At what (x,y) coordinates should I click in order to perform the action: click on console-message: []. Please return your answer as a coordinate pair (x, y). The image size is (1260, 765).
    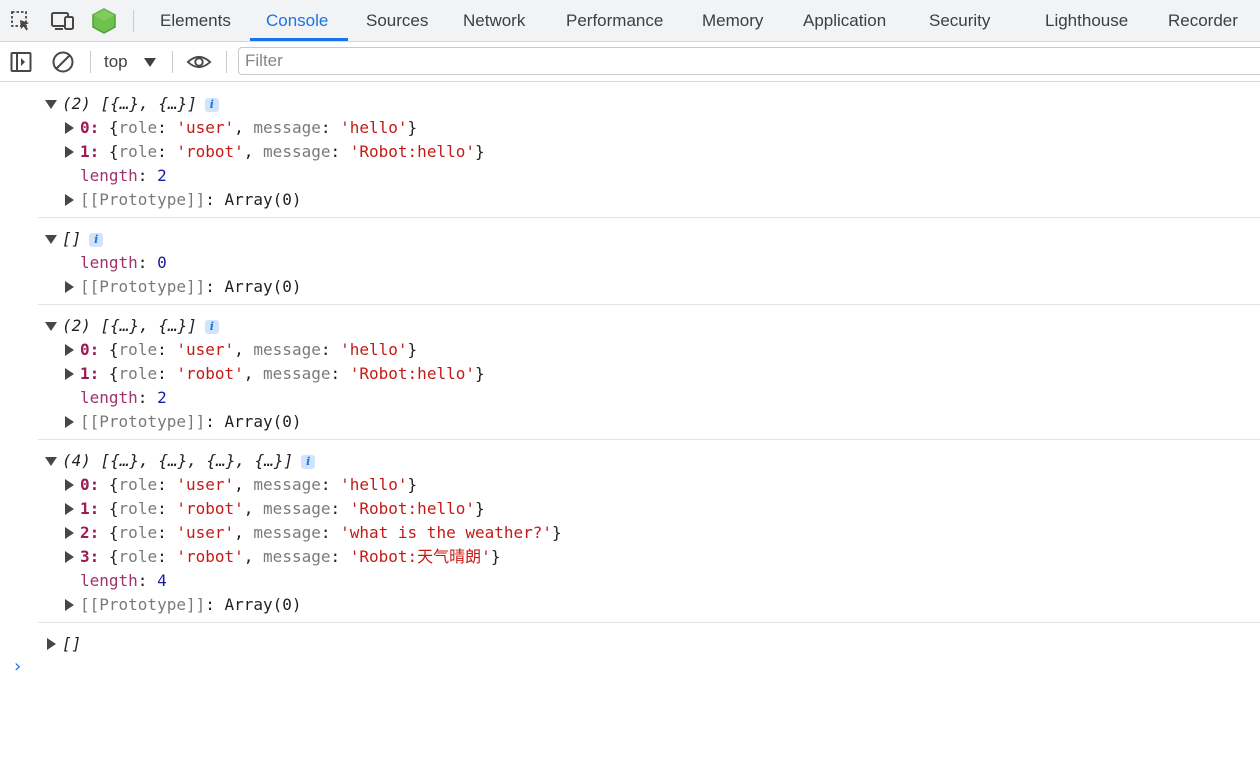
    Looking at the image, I should click on (649, 642).